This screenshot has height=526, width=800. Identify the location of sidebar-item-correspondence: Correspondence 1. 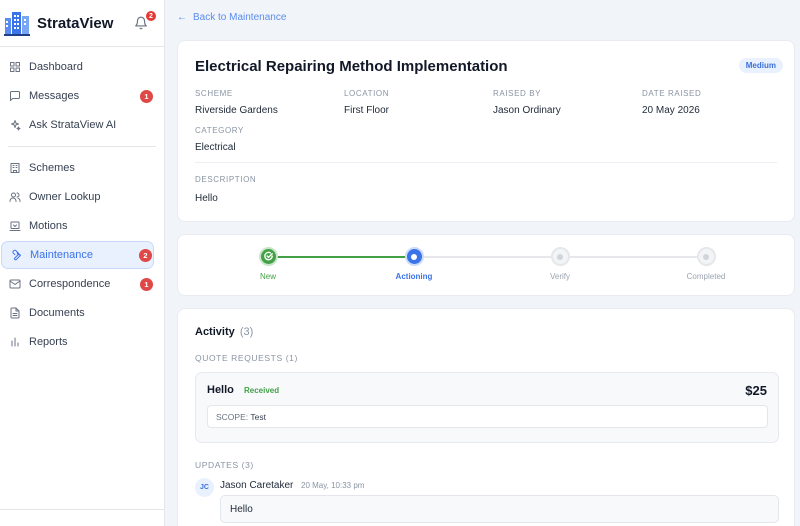
(77, 284).